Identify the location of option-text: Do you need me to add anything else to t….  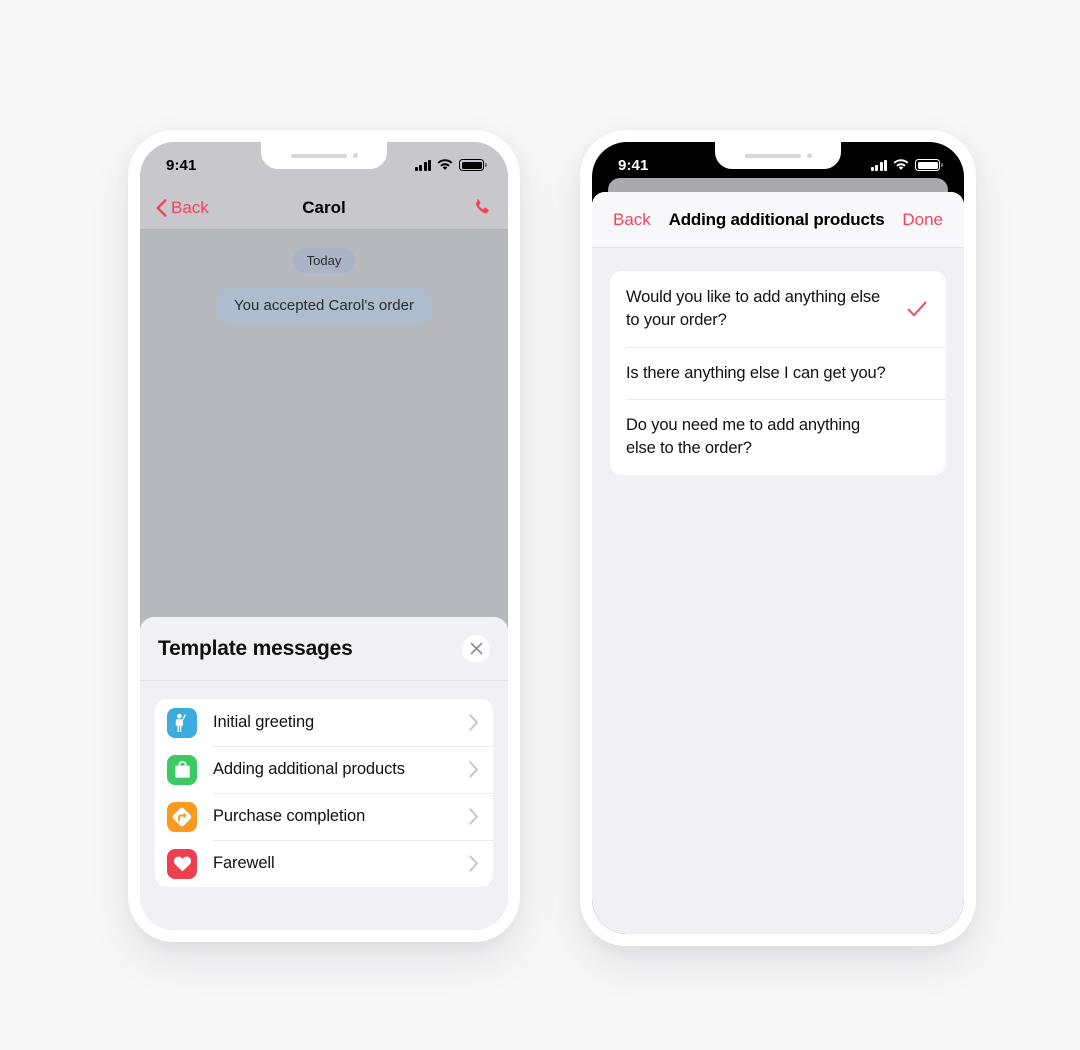
(743, 437).